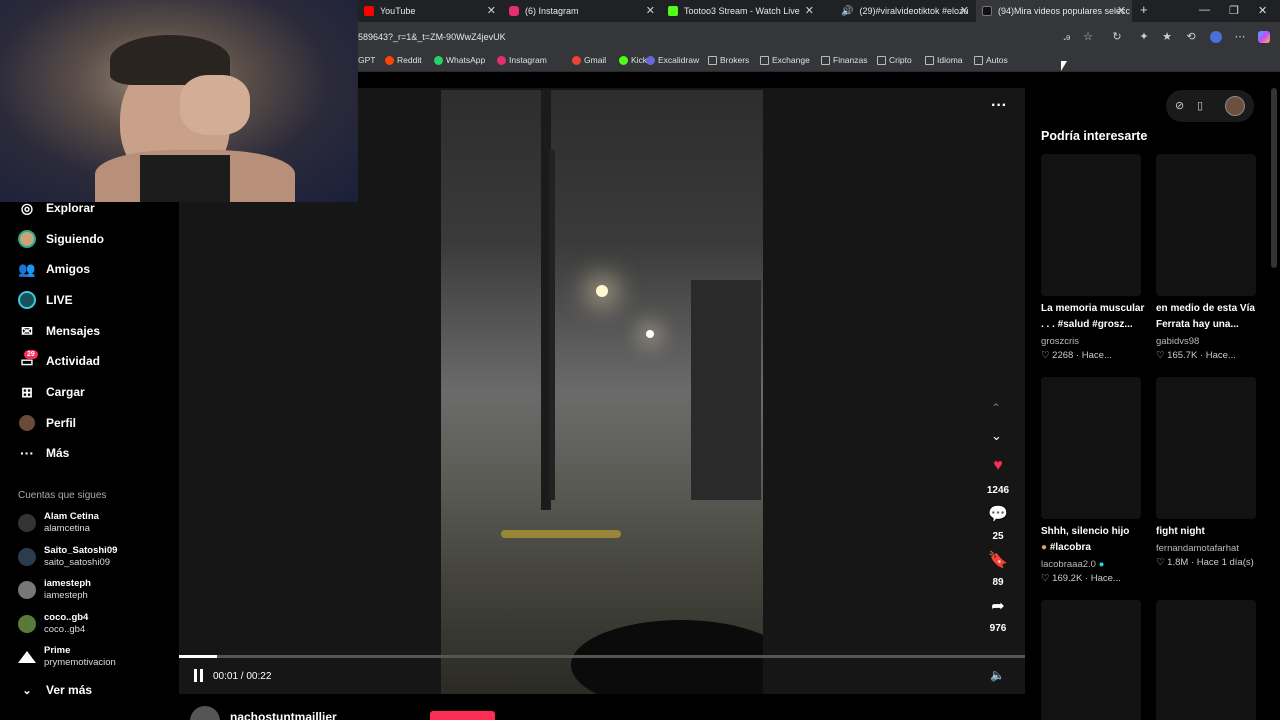  I want to click on favorites-icon: ★, so click(1167, 37).